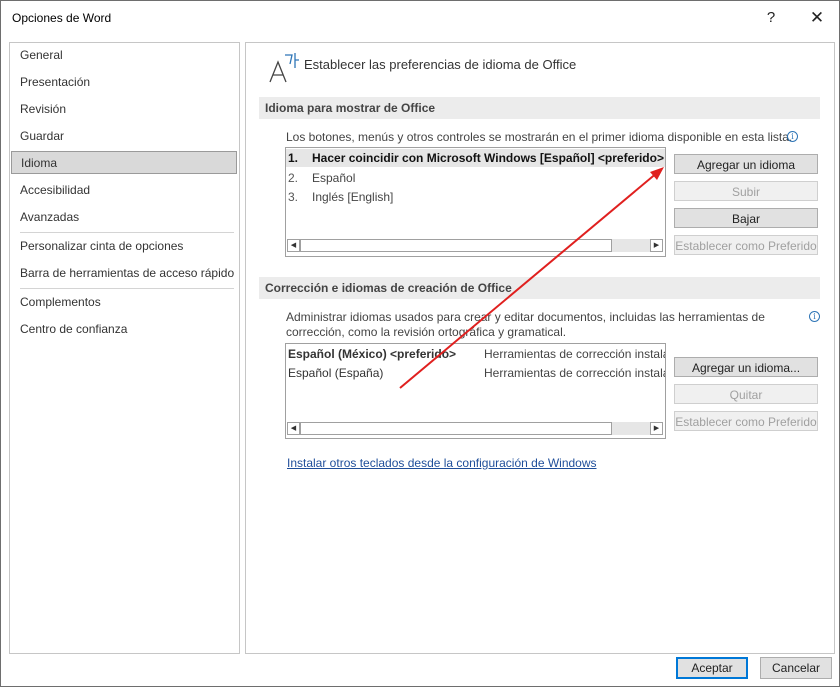 Image resolution: width=840 pixels, height=687 pixels. I want to click on sidebar-item-general: General, so click(123, 55).